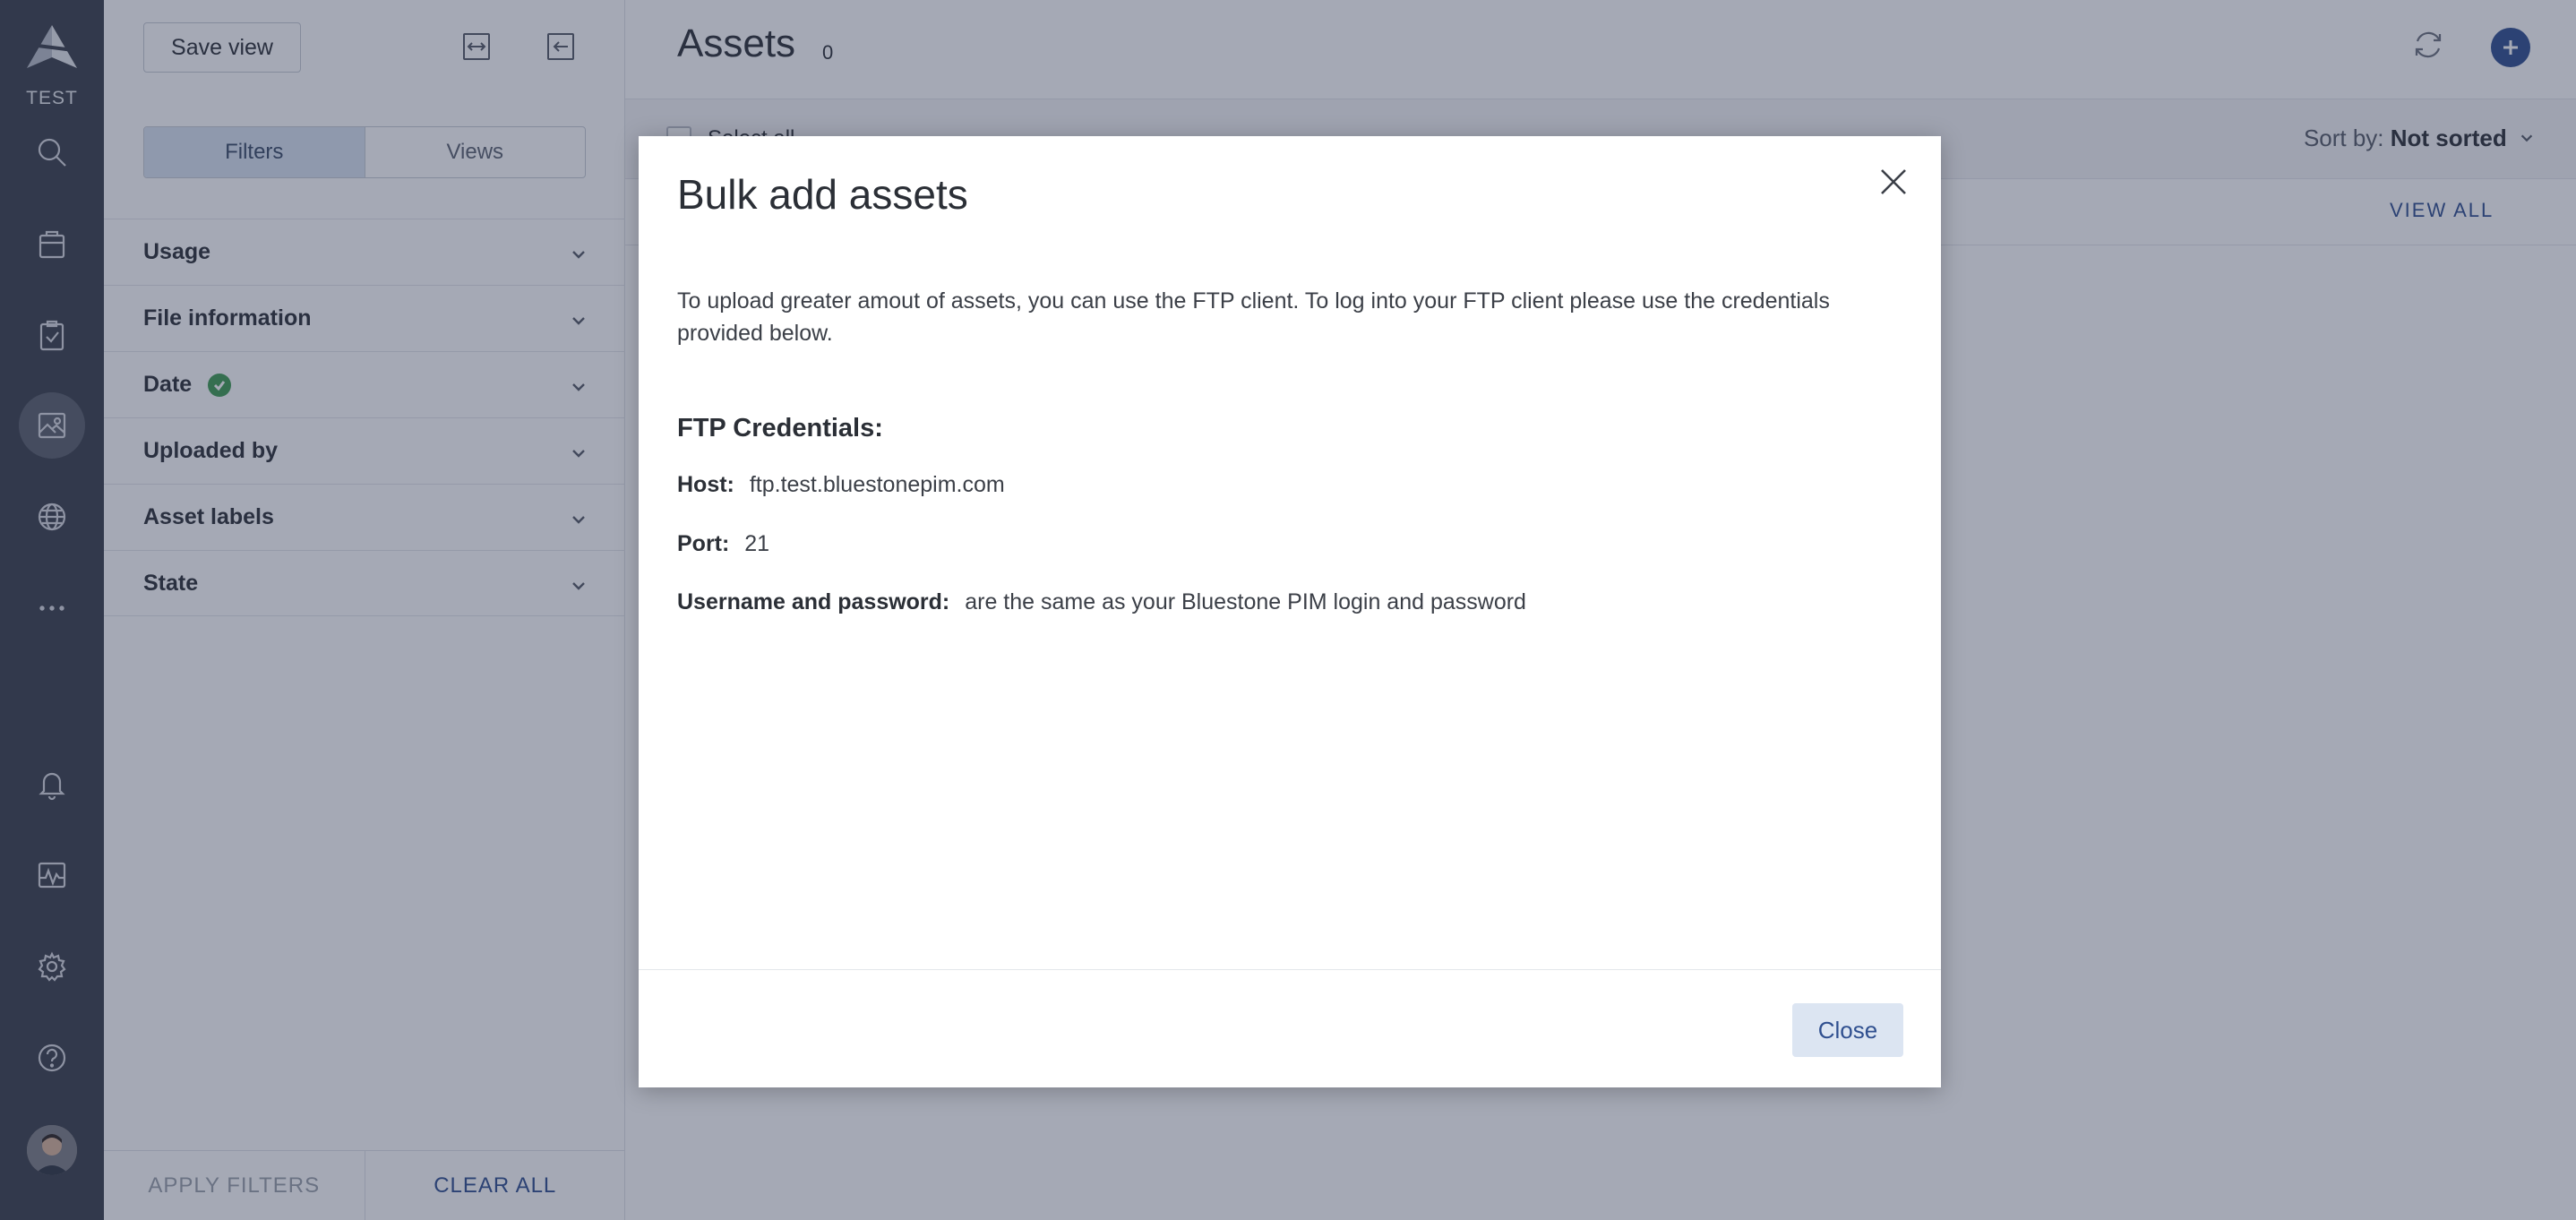 This screenshot has width=2576, height=1220. I want to click on host-row: Host: ftp.test.bluestonepim.com, so click(841, 485).